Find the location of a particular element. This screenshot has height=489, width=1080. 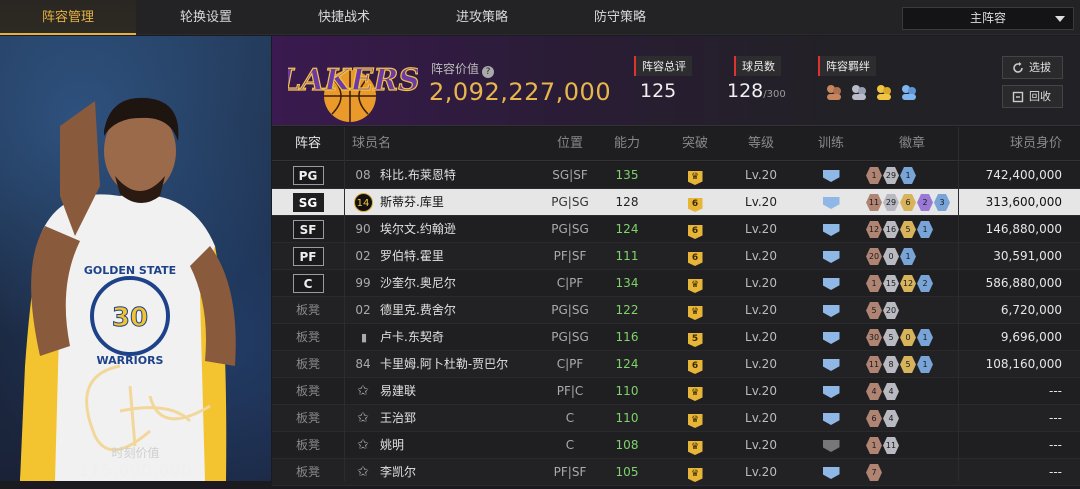

badge-hex: 2 is located at coordinates (925, 202).